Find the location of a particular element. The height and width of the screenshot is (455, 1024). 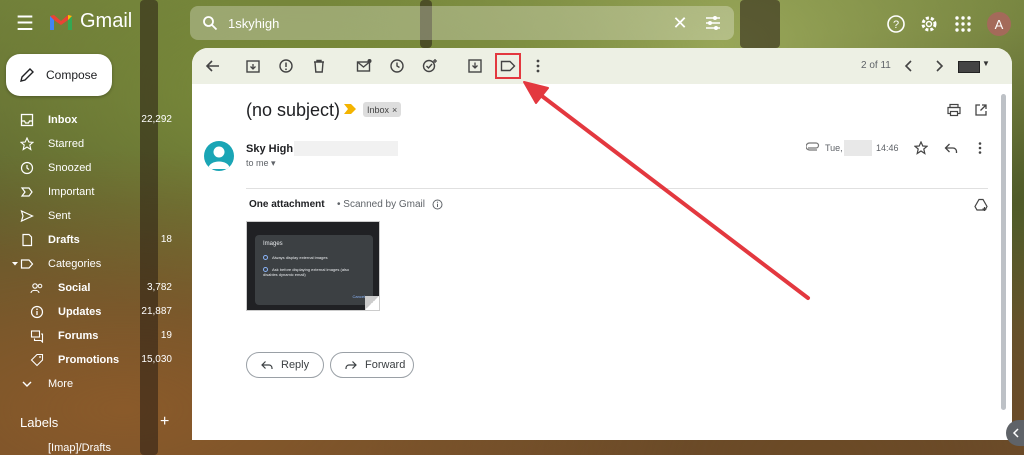

sidebar-item-label: More is located at coordinates (61, 384).